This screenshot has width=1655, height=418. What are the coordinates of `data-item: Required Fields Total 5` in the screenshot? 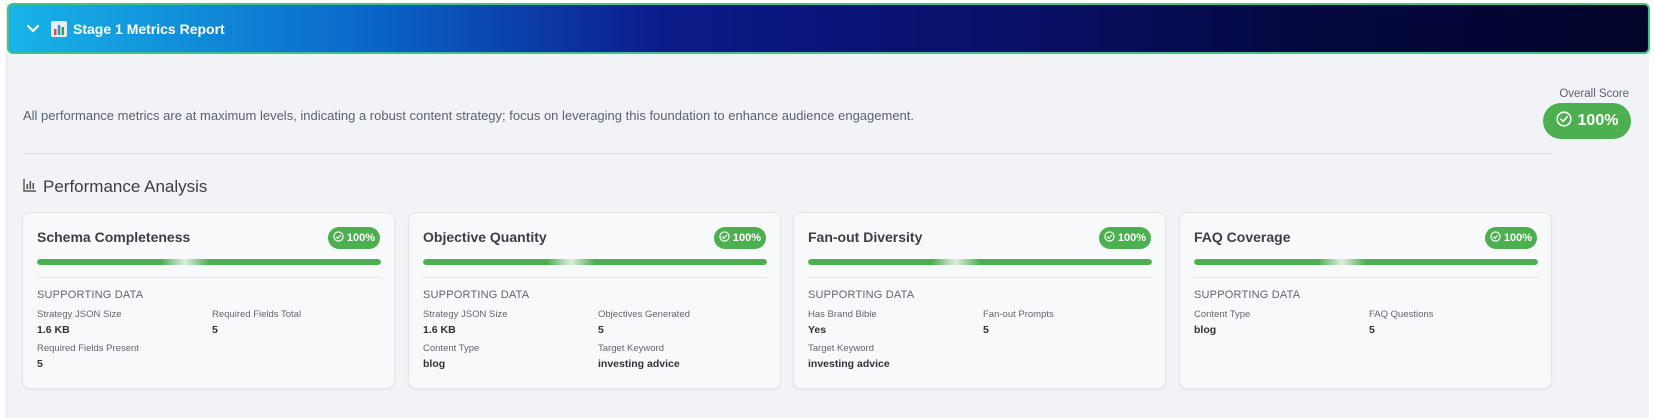 It's located at (297, 322).